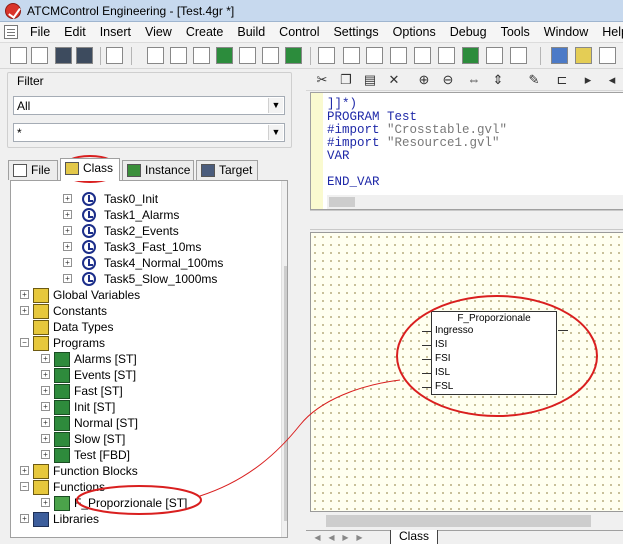 The image size is (623, 544). Describe the element at coordinates (474, 80) in the screenshot. I see `stretch-horizontal-icon: ⇔` at that location.